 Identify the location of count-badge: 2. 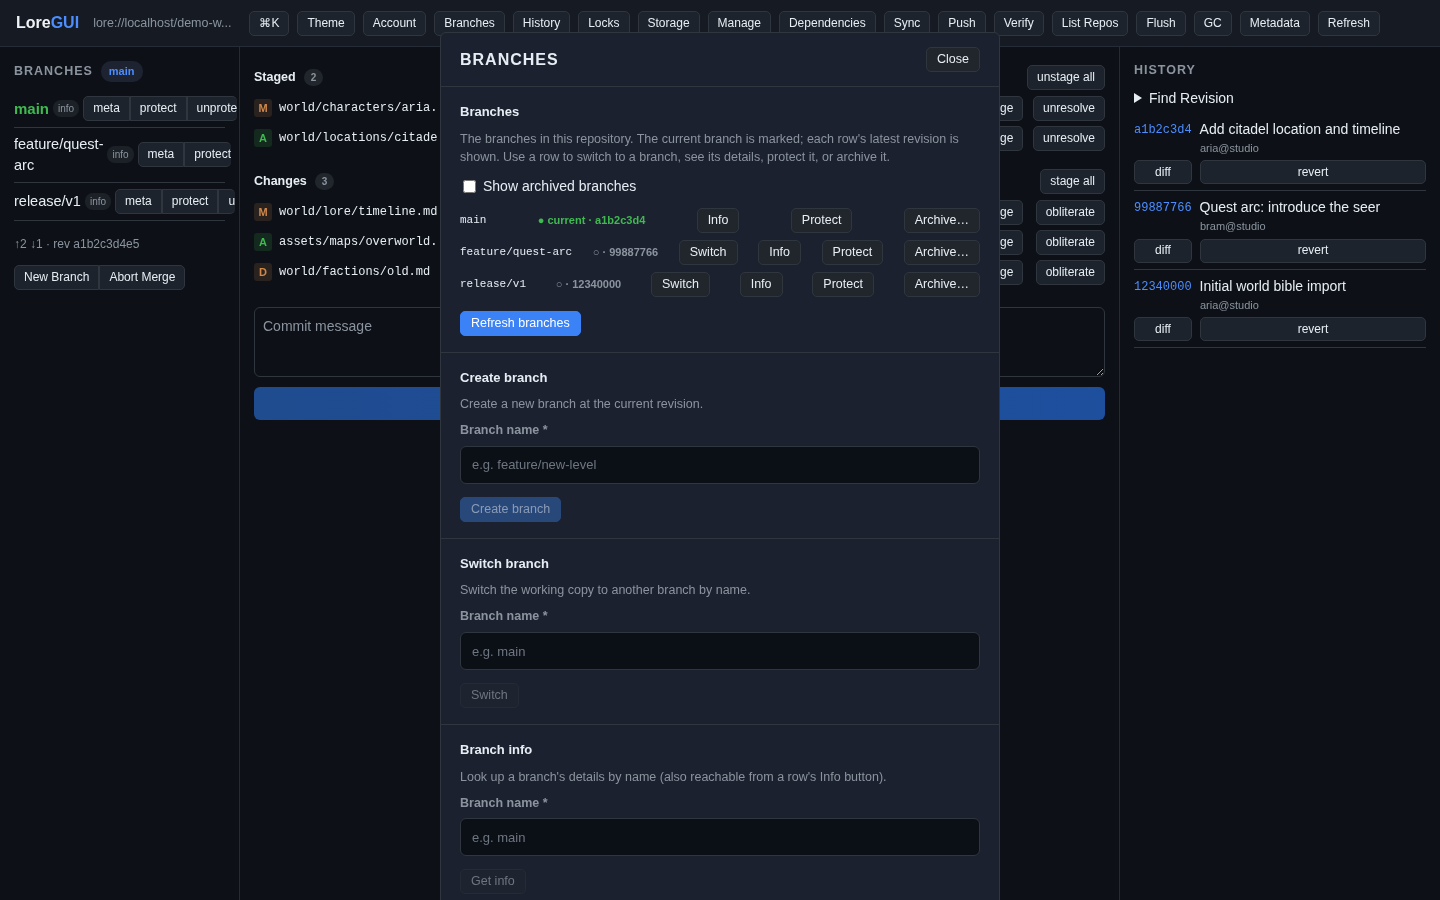
(313, 77).